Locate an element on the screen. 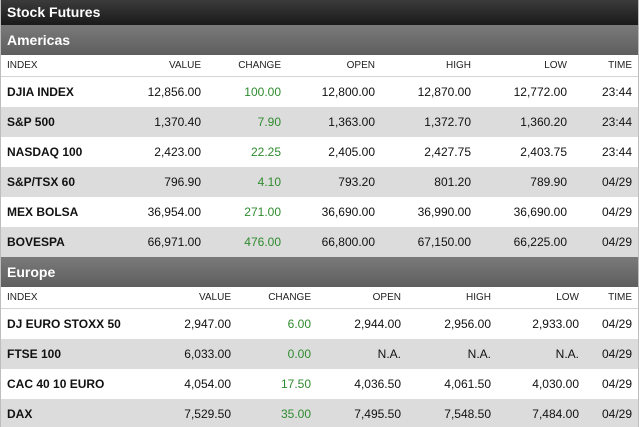 The height and width of the screenshot is (427, 639). cell-low: 12,772.00 is located at coordinates (525, 91).